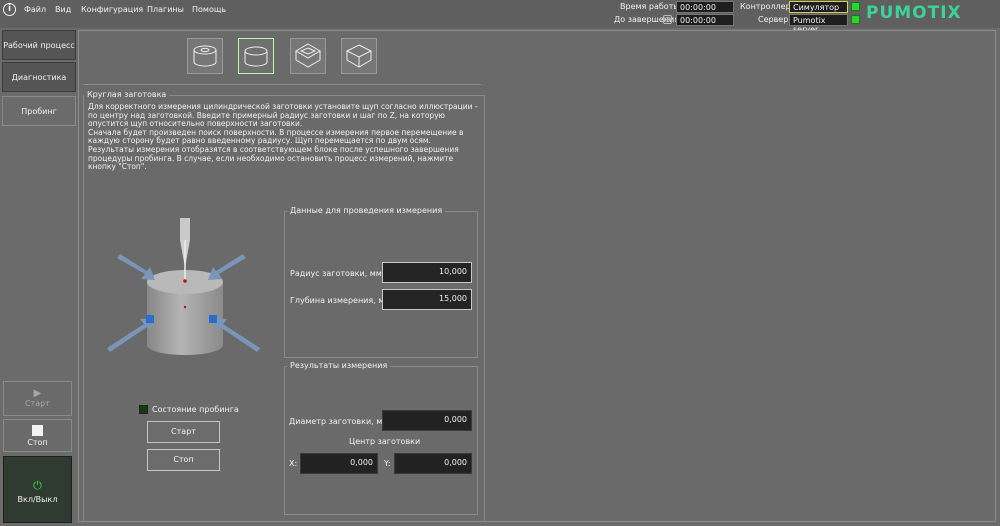  Describe the element at coordinates (818, 7) in the screenshot. I see `controller-field: Симулятор` at that location.